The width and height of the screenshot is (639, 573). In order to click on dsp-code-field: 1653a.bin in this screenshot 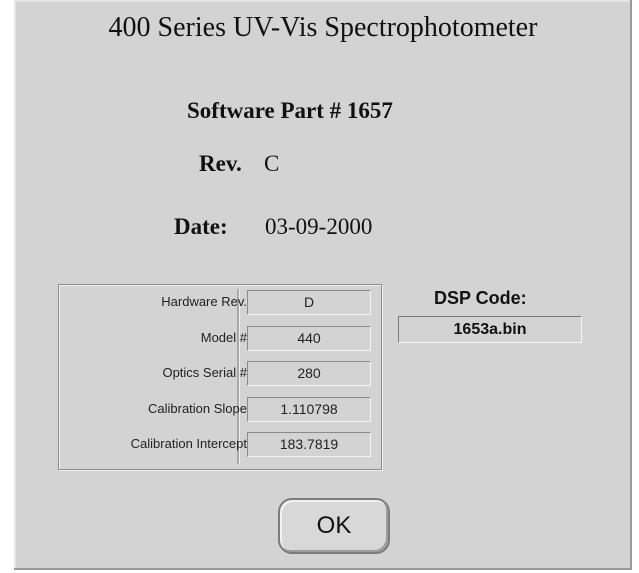, I will do `click(490, 329)`.